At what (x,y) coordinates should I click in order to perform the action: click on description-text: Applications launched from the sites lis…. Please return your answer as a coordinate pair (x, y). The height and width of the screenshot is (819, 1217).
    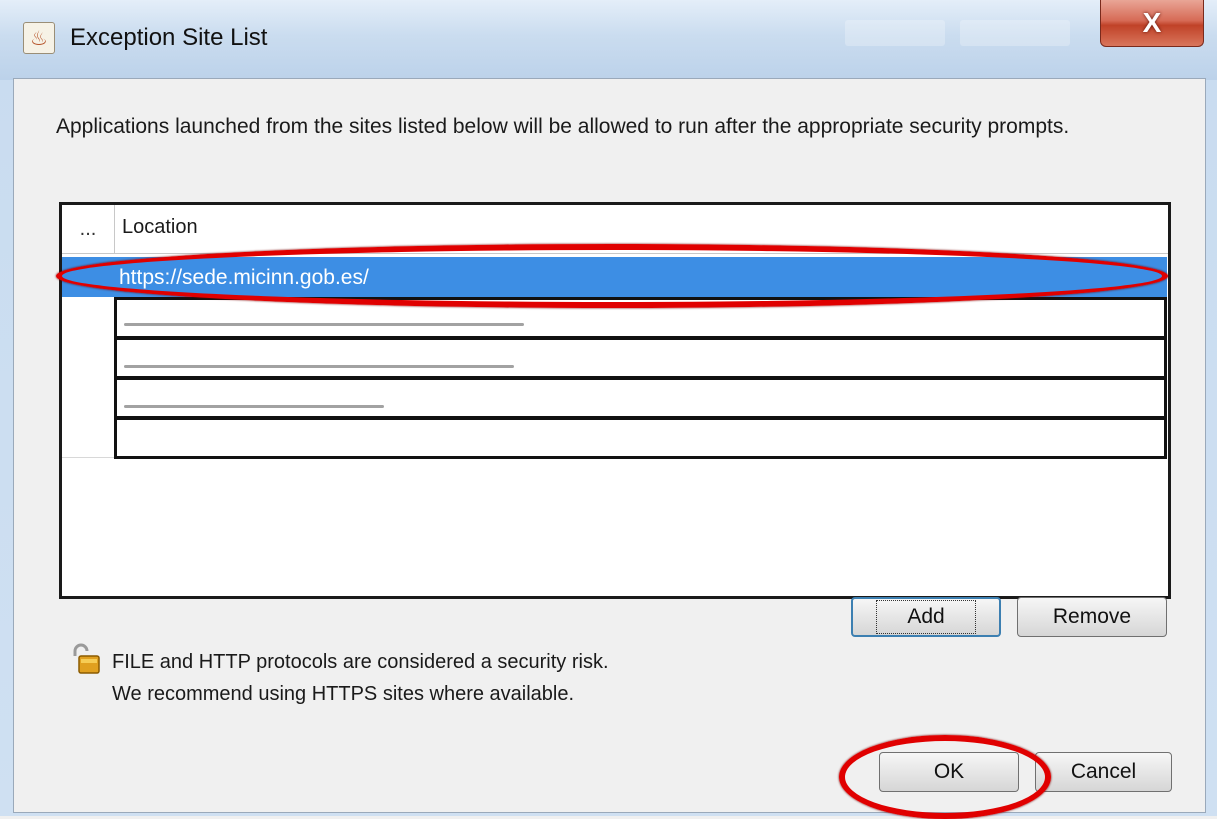
    Looking at the image, I should click on (563, 126).